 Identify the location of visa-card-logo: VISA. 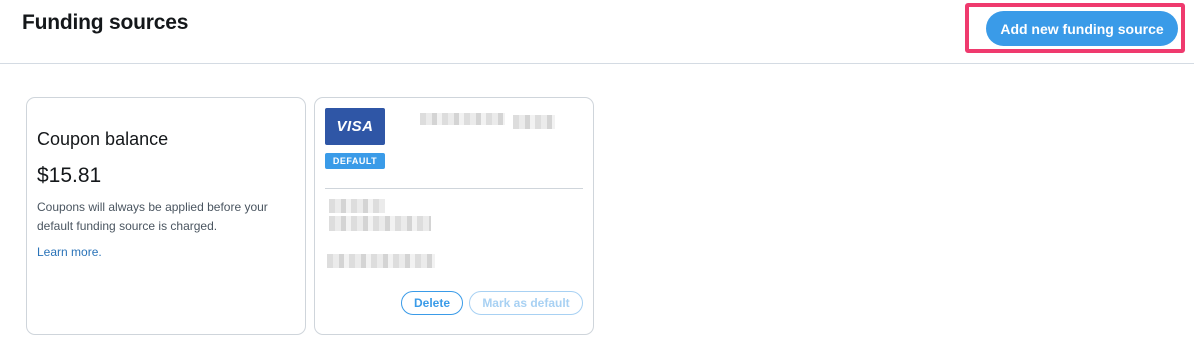
(355, 126).